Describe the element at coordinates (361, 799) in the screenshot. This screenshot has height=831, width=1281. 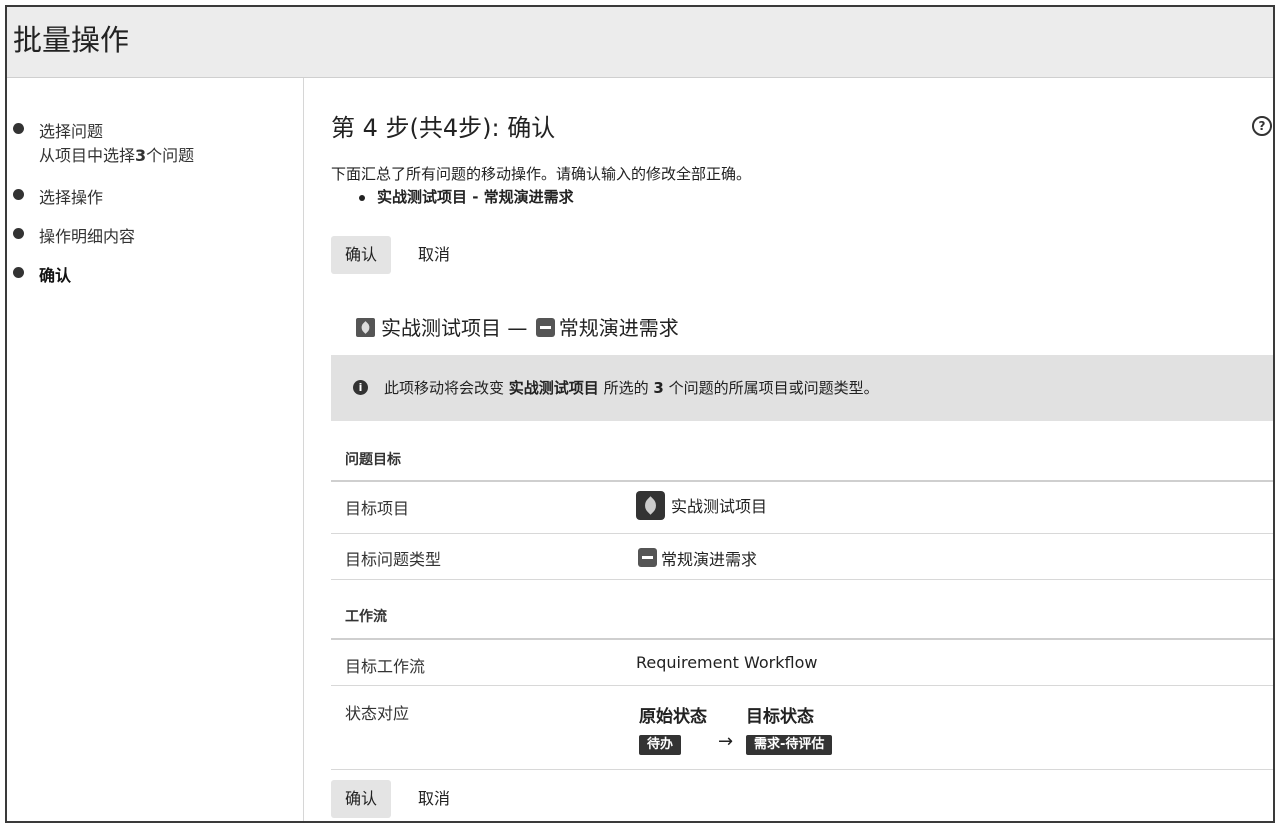
I see `confirm-button-bottom: 确认` at that location.